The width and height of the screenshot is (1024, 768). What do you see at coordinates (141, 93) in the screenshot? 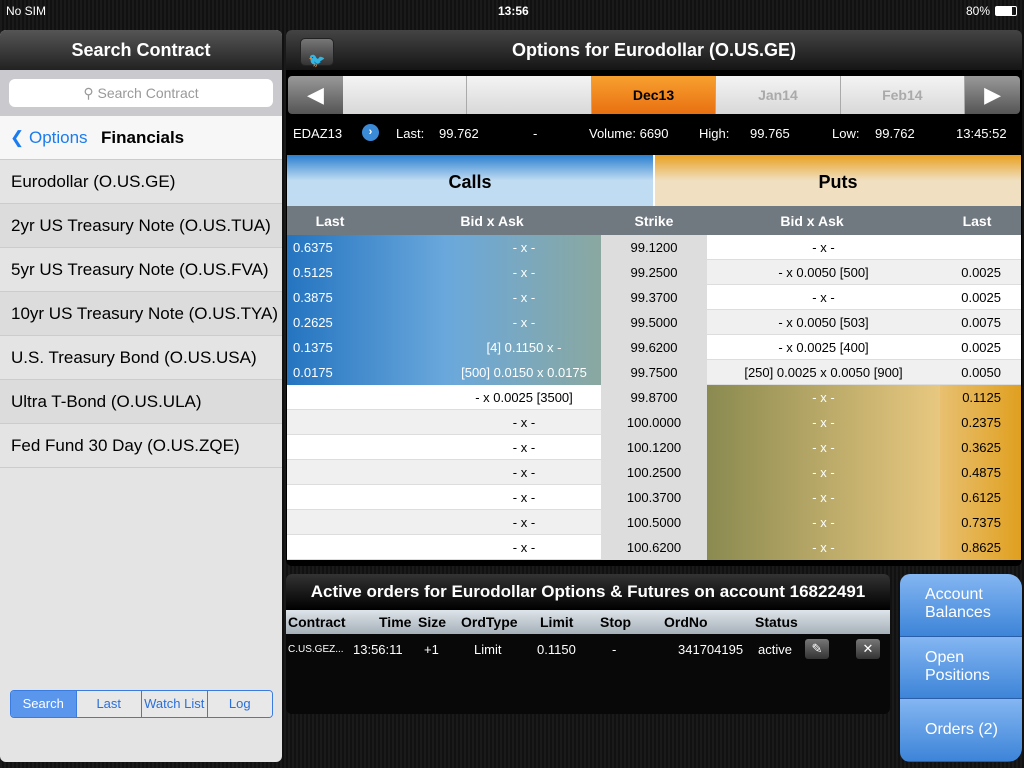
I see `search-input: ⚲ Search Contract` at bounding box center [141, 93].